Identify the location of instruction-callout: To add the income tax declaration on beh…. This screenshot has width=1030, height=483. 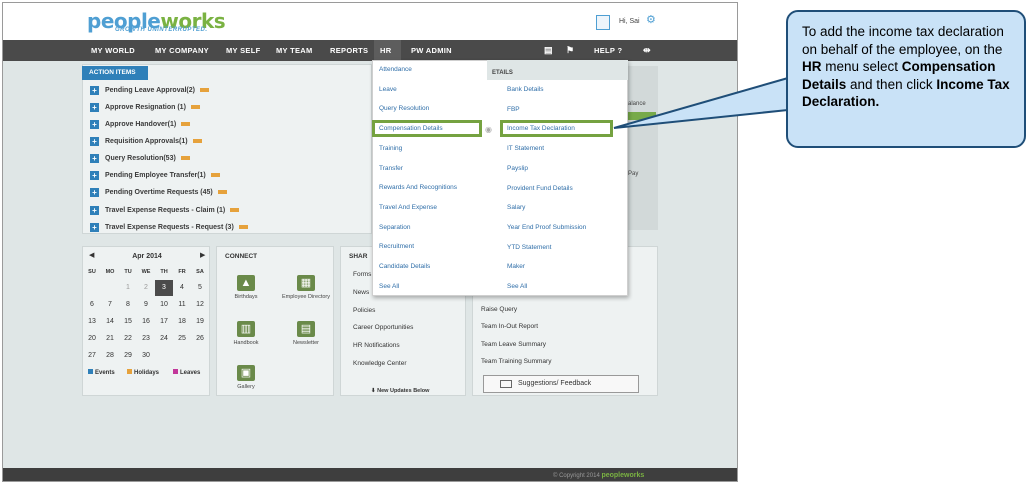
(906, 79).